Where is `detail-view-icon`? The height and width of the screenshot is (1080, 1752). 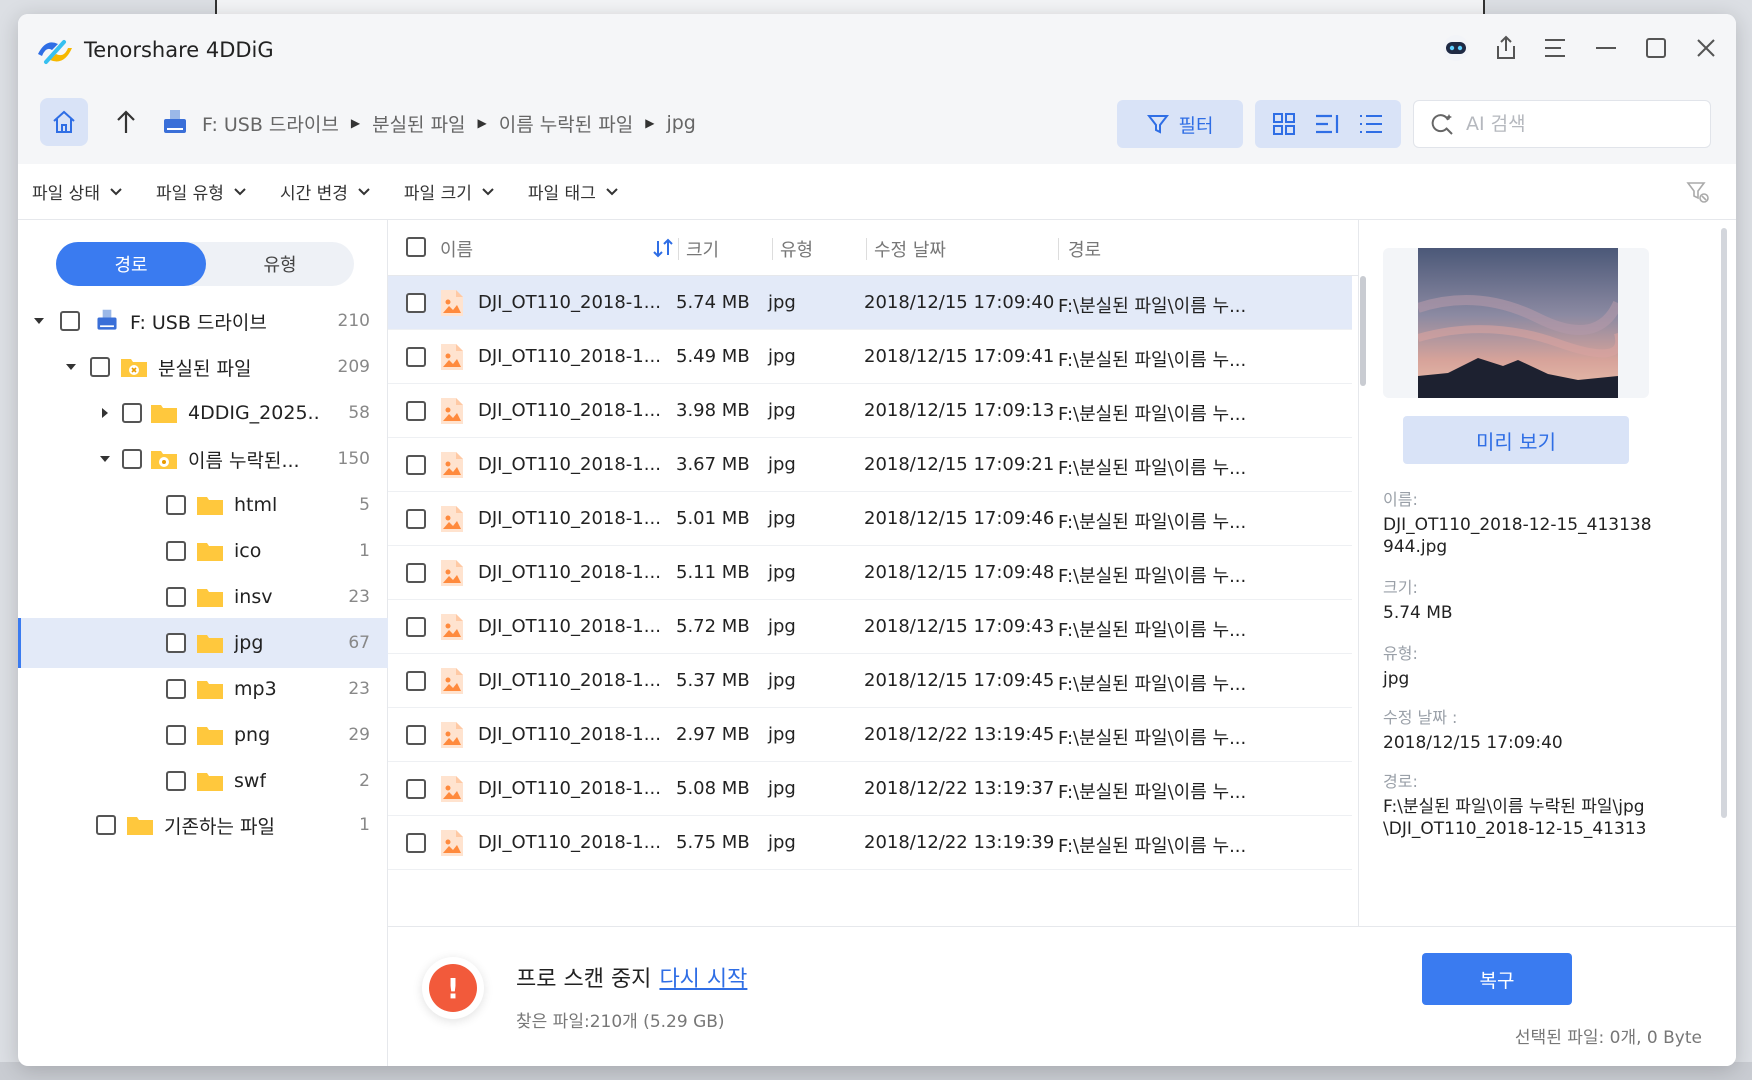
detail-view-icon is located at coordinates (1371, 124).